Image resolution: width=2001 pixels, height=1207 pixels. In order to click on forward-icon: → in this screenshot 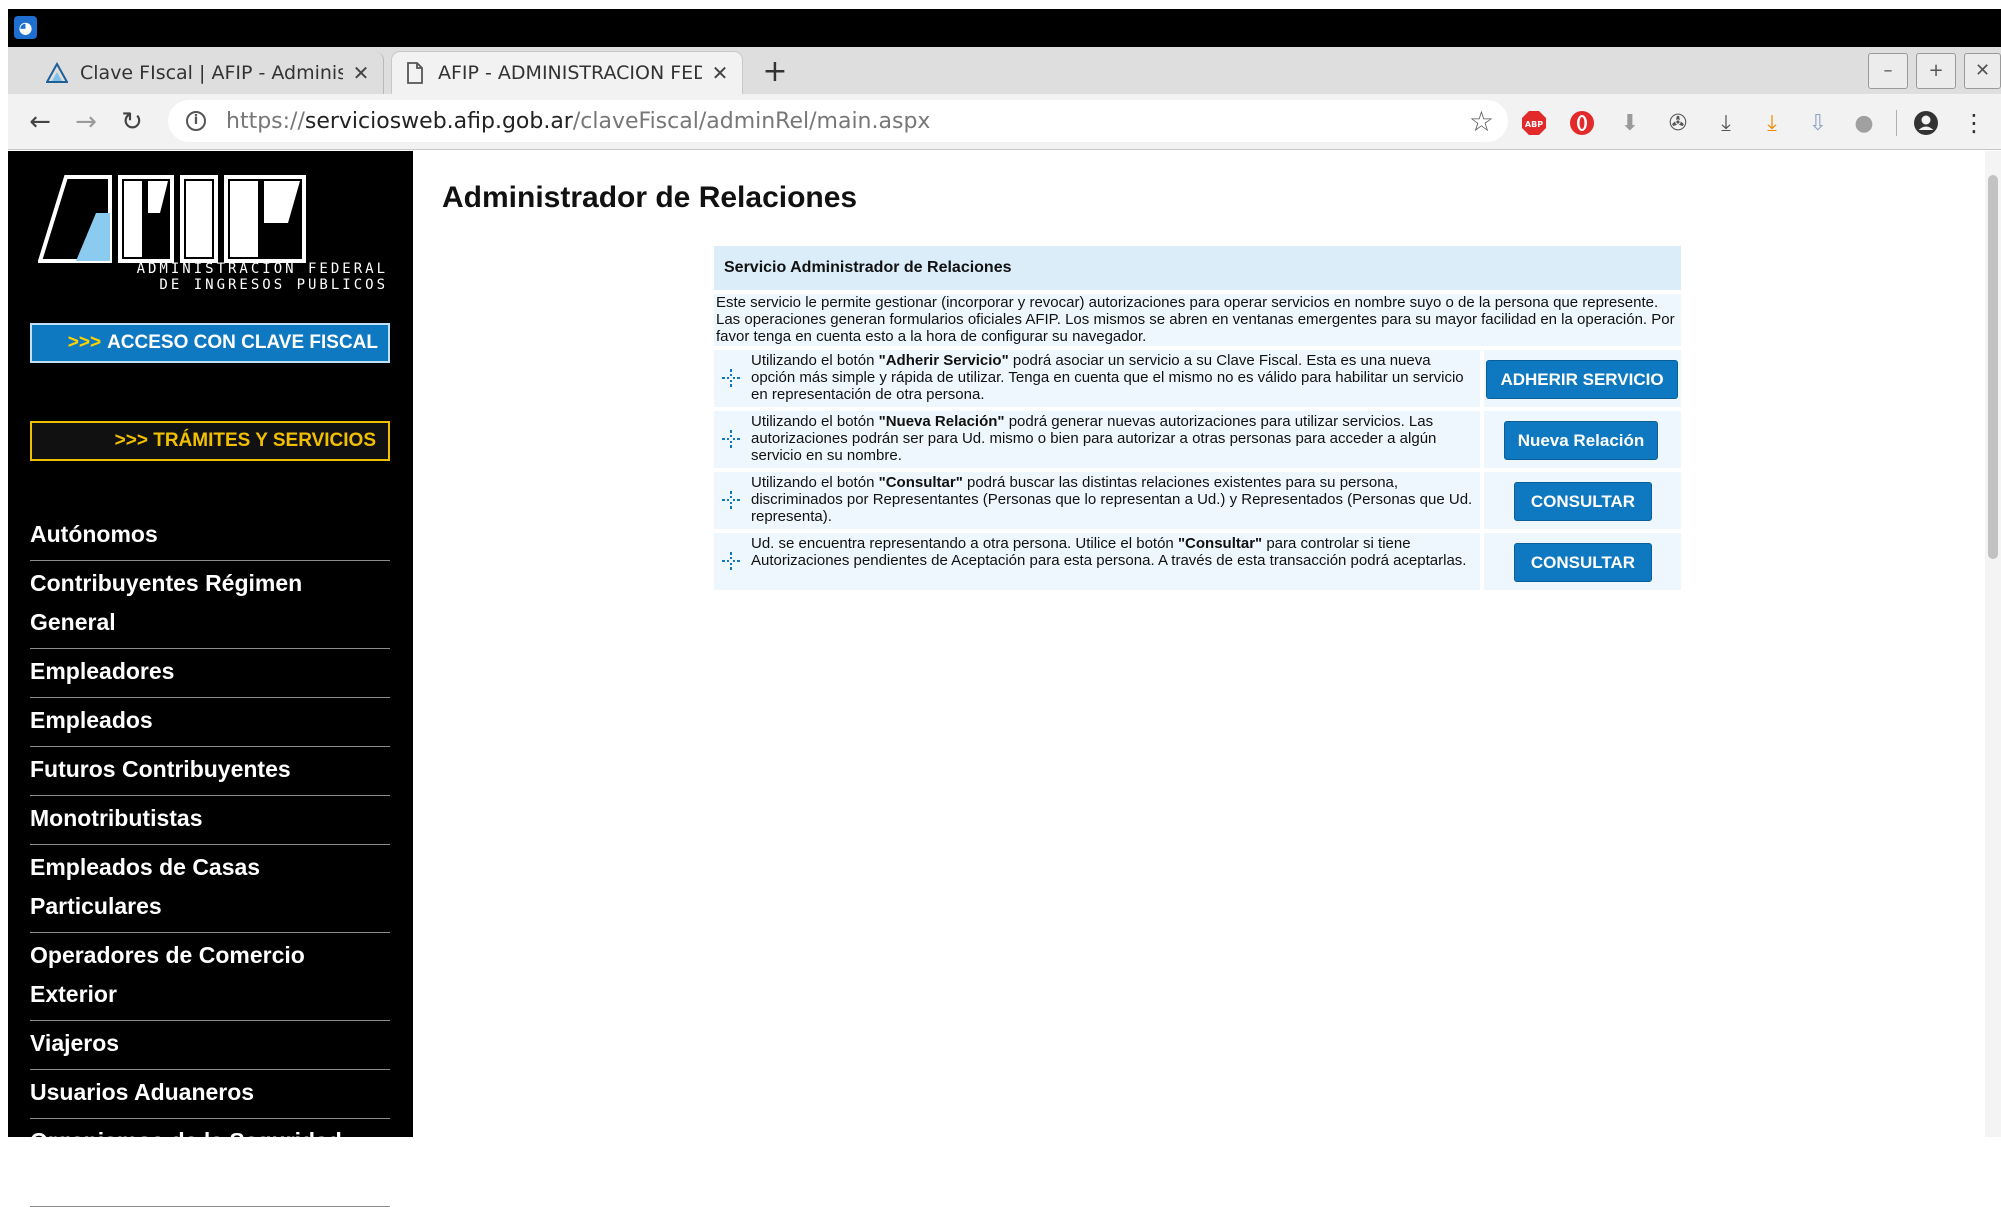, I will do `click(86, 122)`.